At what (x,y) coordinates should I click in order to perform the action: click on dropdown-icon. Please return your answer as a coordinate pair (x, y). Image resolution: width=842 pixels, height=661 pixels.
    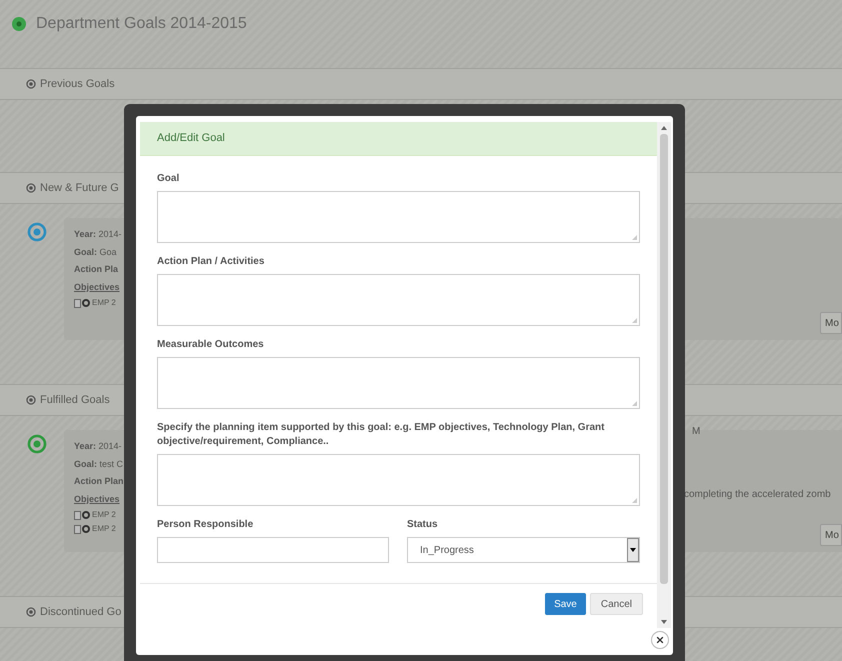
    Looking at the image, I should click on (633, 550).